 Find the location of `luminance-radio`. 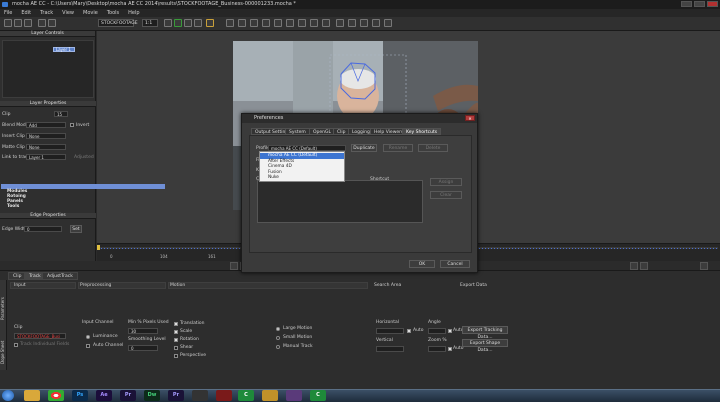

luminance-radio is located at coordinates (88, 337).